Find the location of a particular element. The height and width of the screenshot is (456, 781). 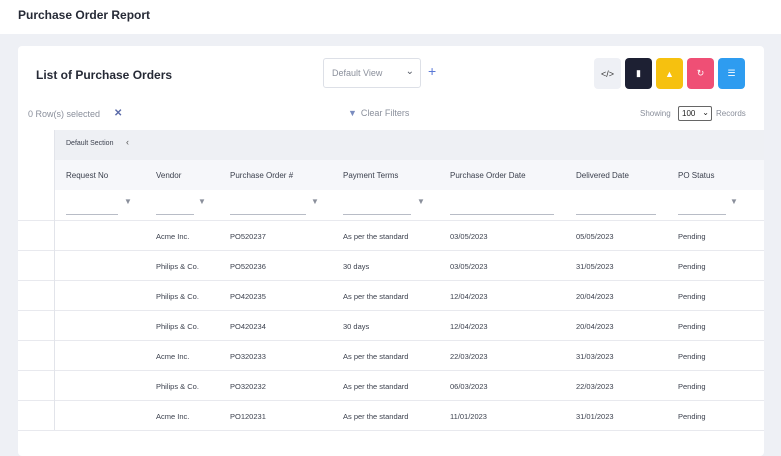

cell-po-number: PO120231 is located at coordinates (248, 416).